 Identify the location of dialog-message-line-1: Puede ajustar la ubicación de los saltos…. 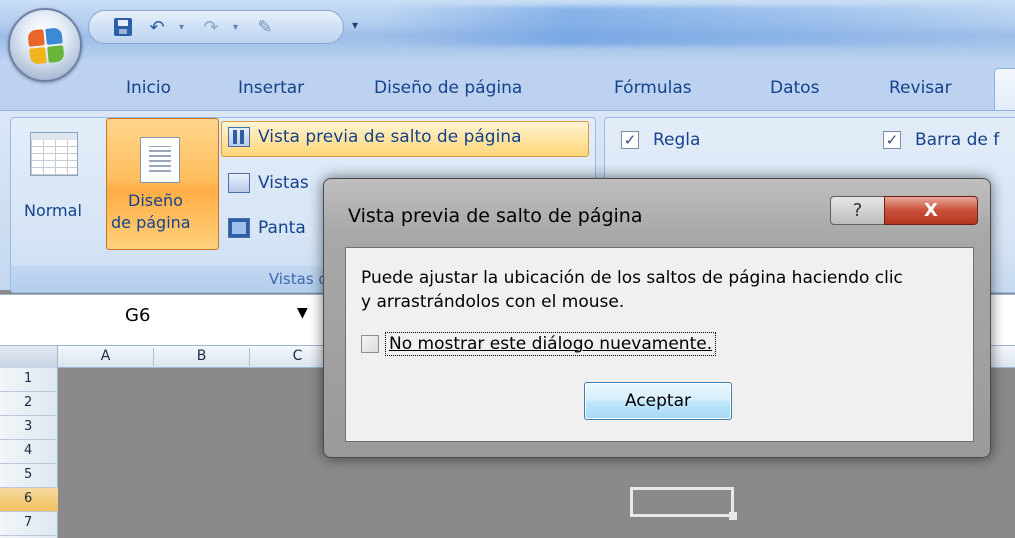
(632, 278).